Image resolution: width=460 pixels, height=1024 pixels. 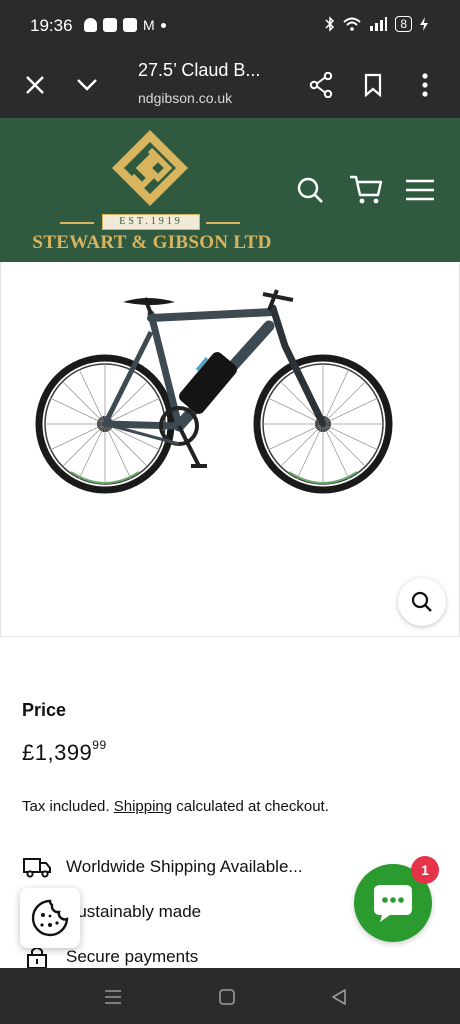 I want to click on system-navigation-bar, so click(x=230, y=996).